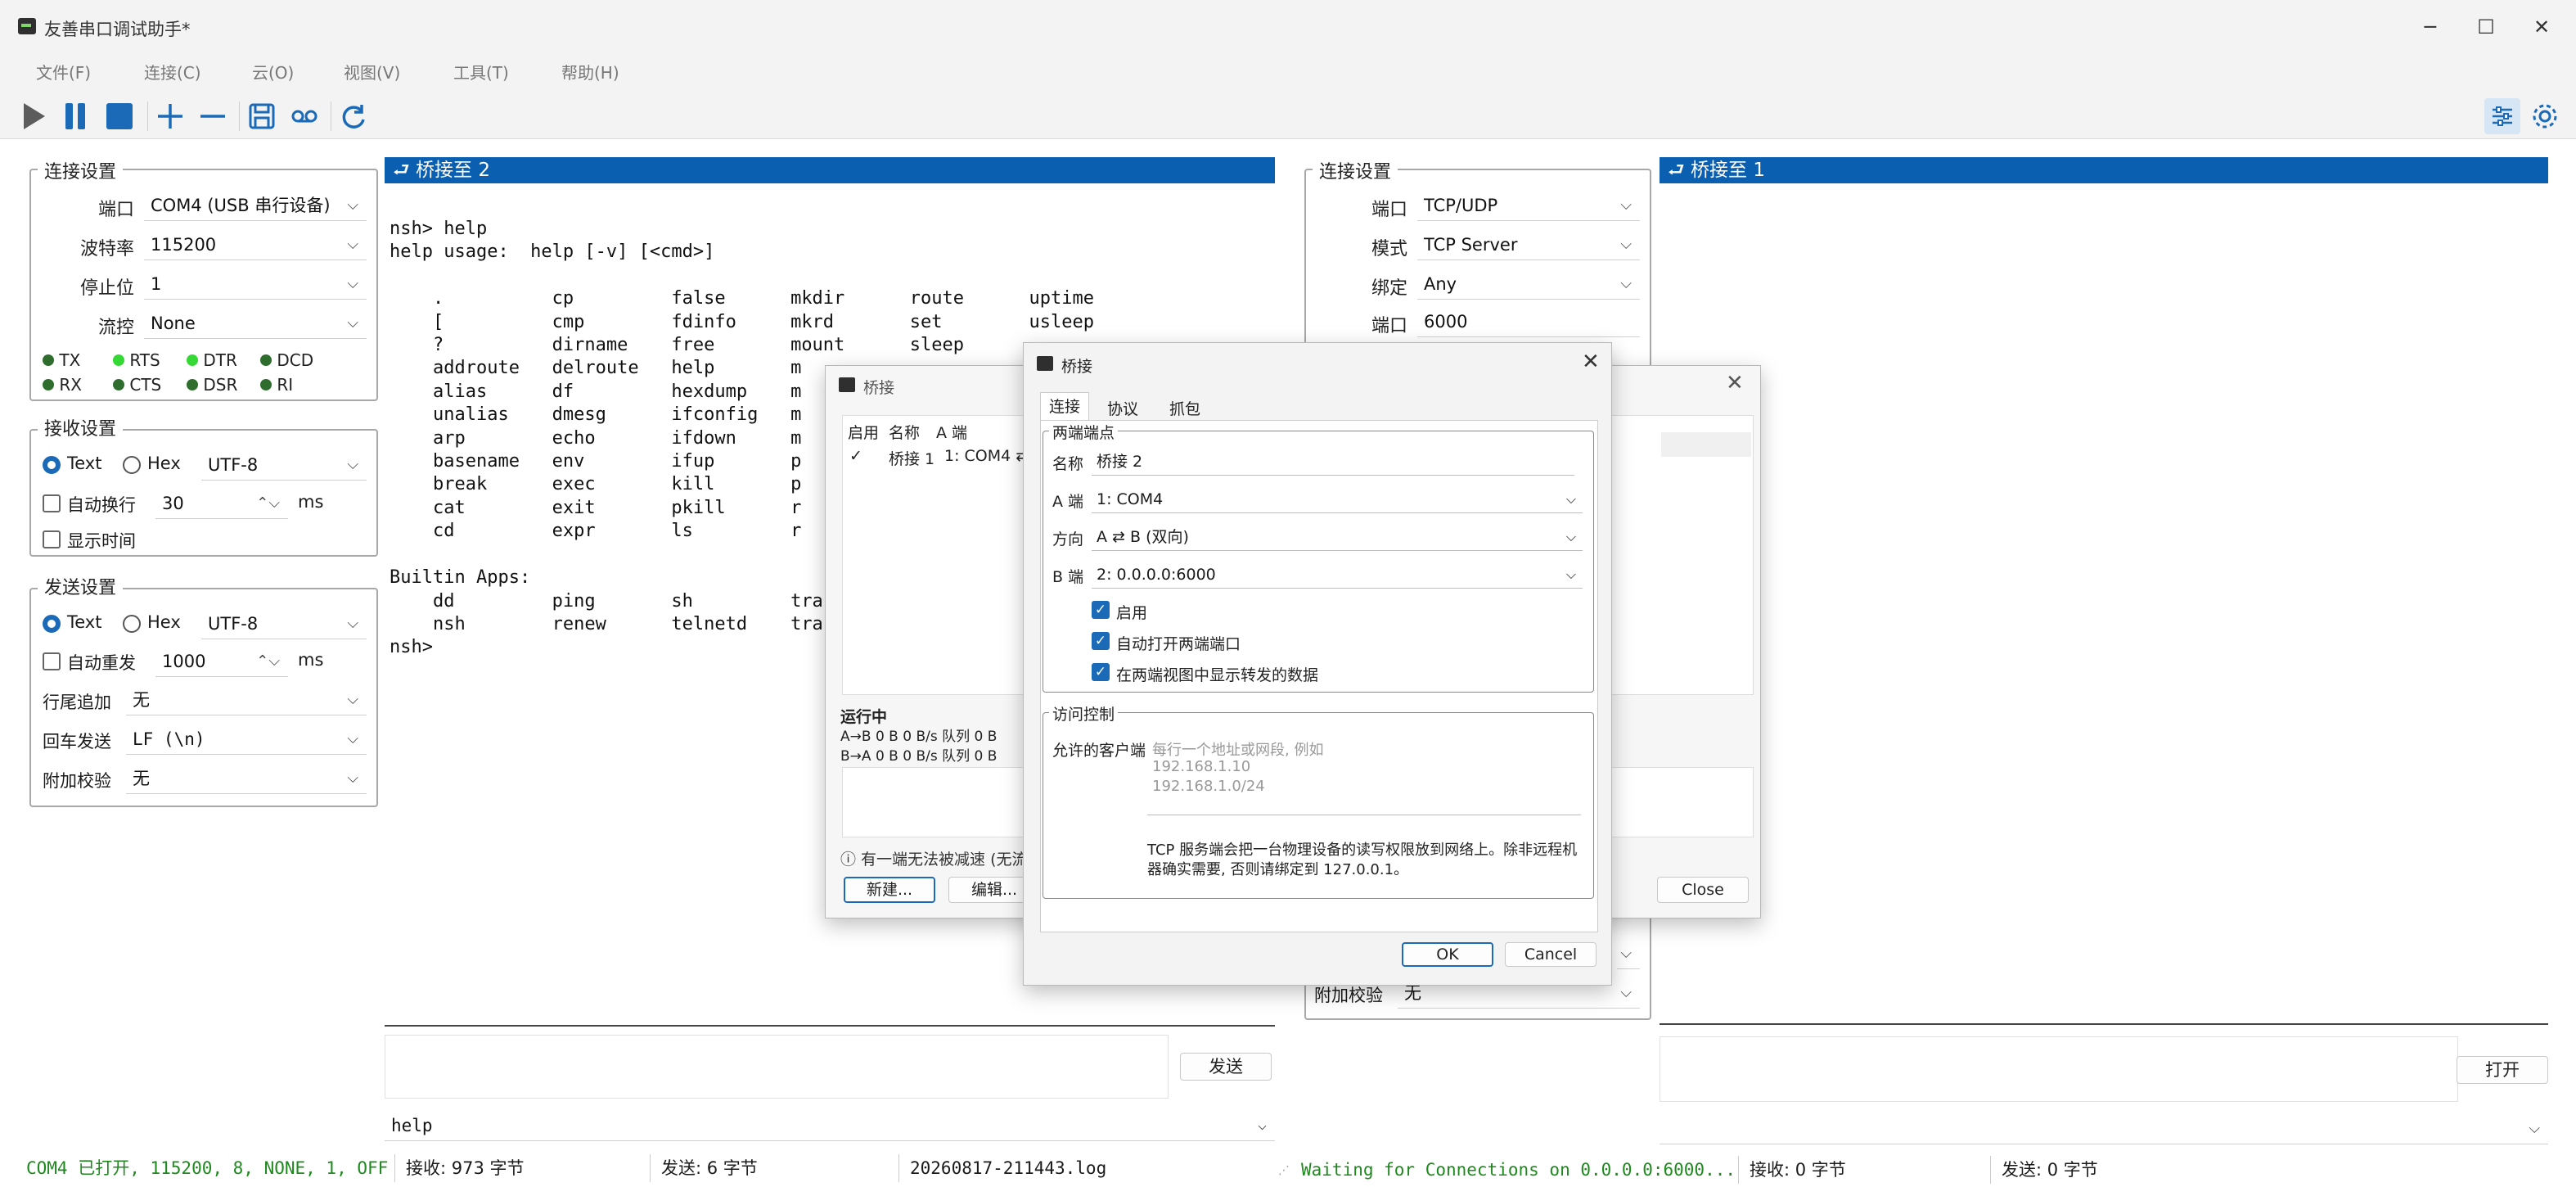 Image resolution: width=2576 pixels, height=1187 pixels. Describe the element at coordinates (206, 374) in the screenshot. I see `signal-leds: TX RTS DTR DCD RX CTS DSR RI` at that location.